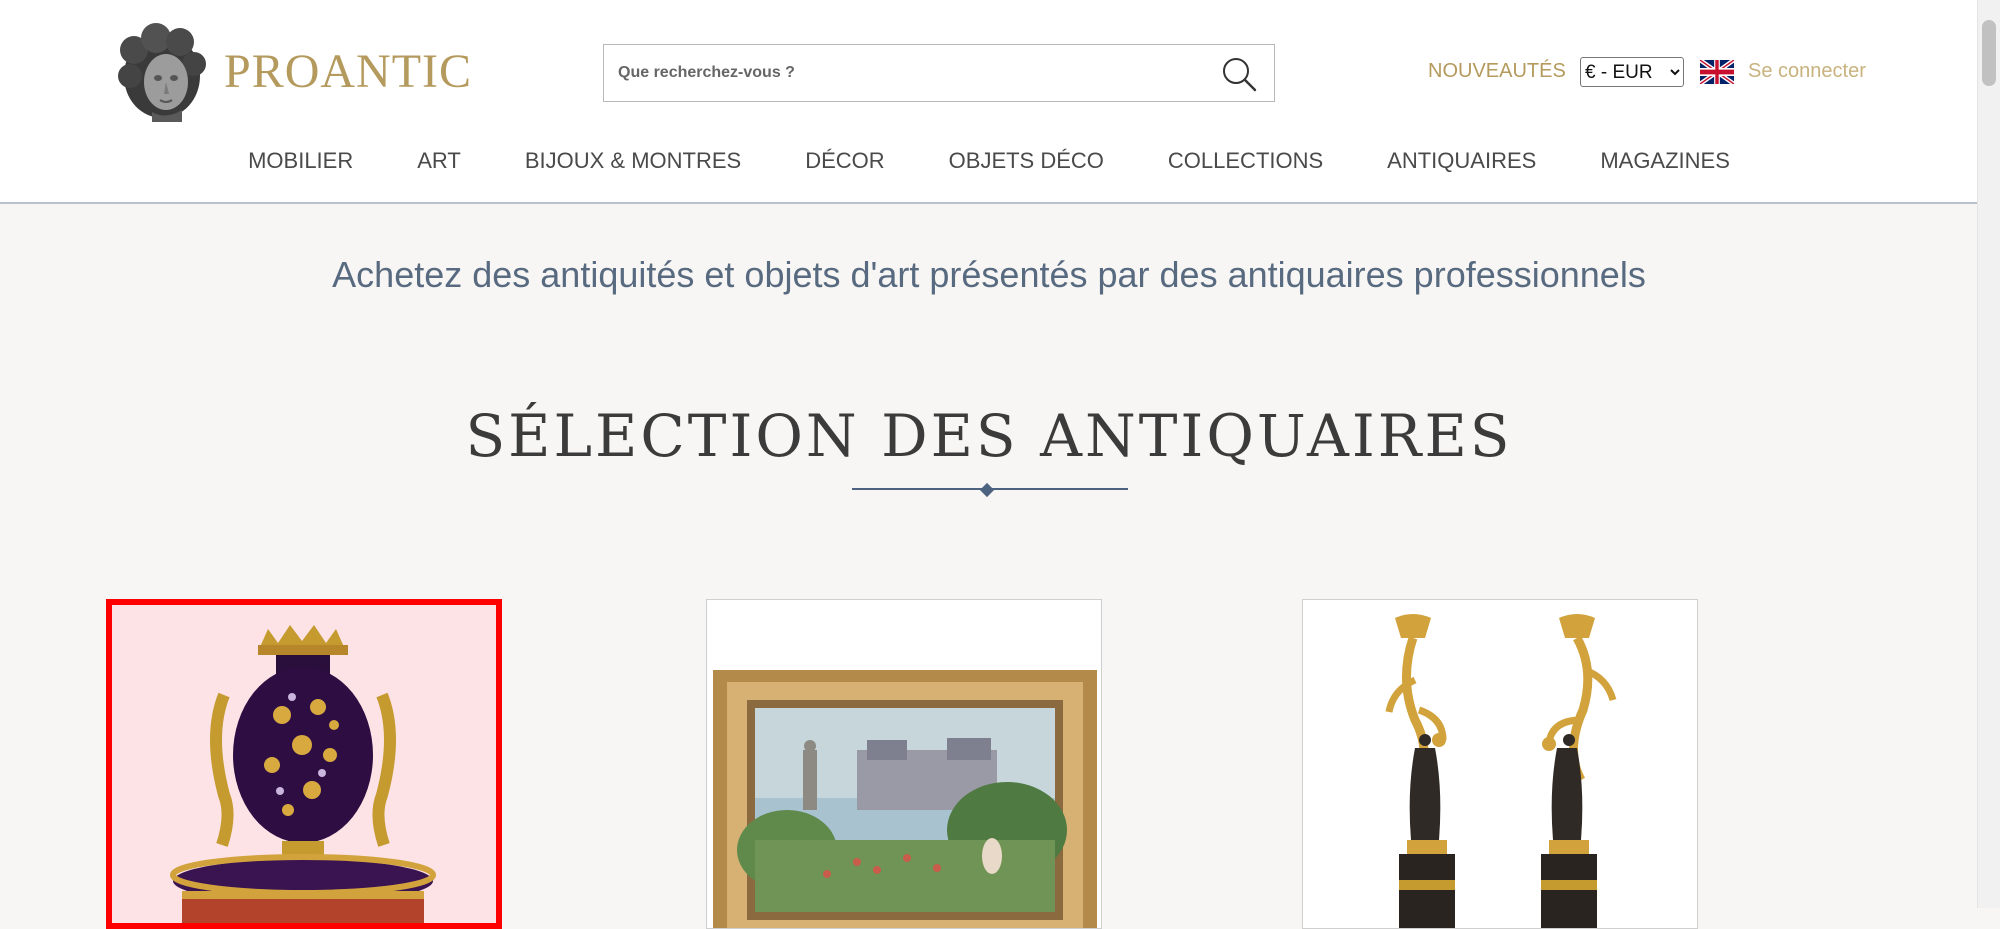  I want to click on nav-item-art: ART, so click(439, 161).